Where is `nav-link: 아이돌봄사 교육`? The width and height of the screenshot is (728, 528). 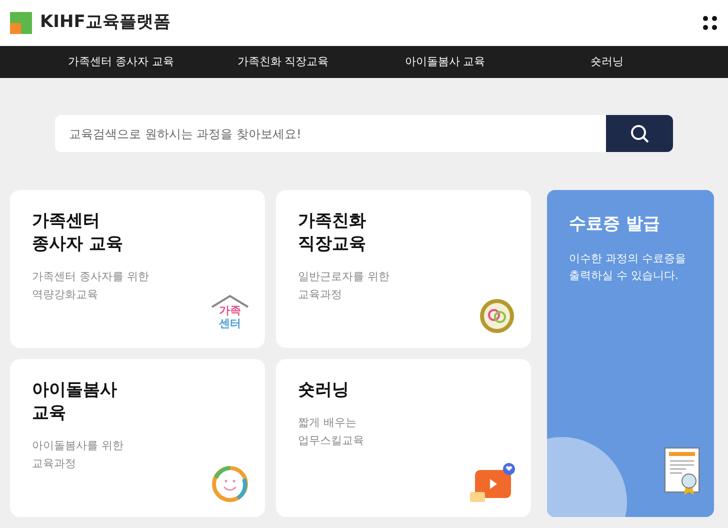 nav-link: 아이돌봄사 교육 is located at coordinates (445, 62).